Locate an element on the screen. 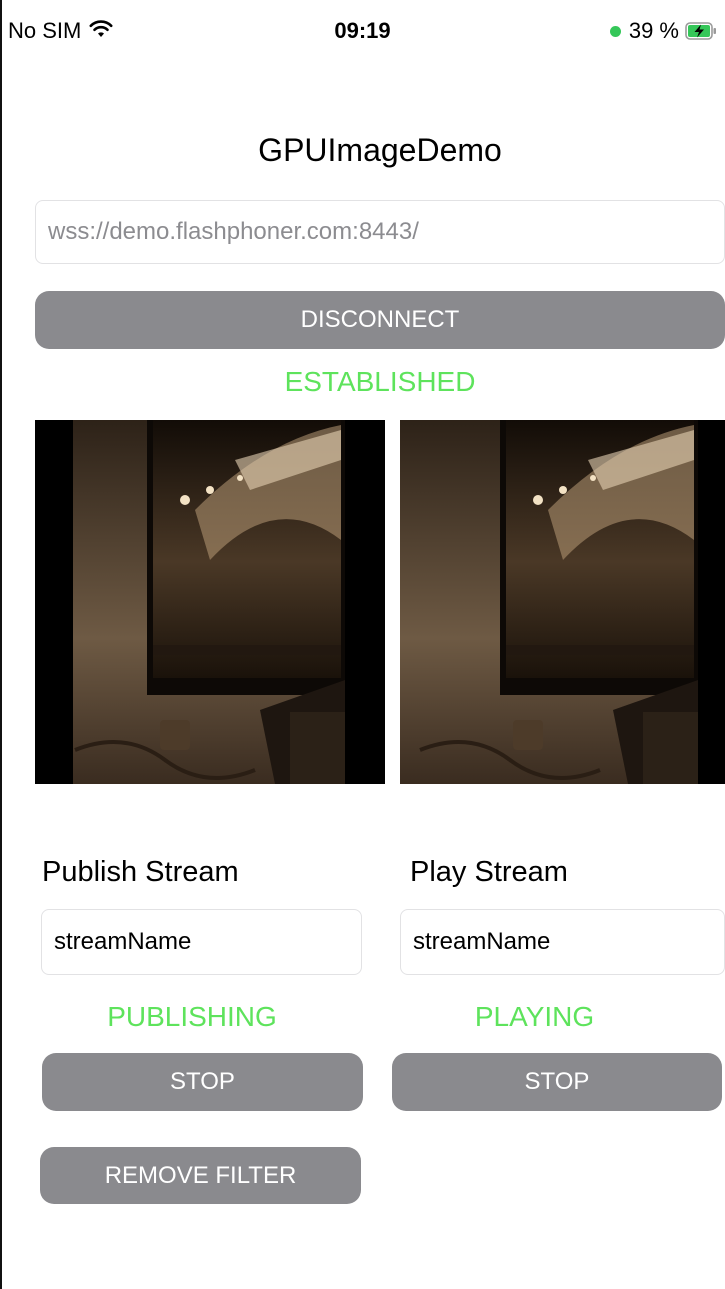  stop-play-button: STOP is located at coordinates (557, 1082).